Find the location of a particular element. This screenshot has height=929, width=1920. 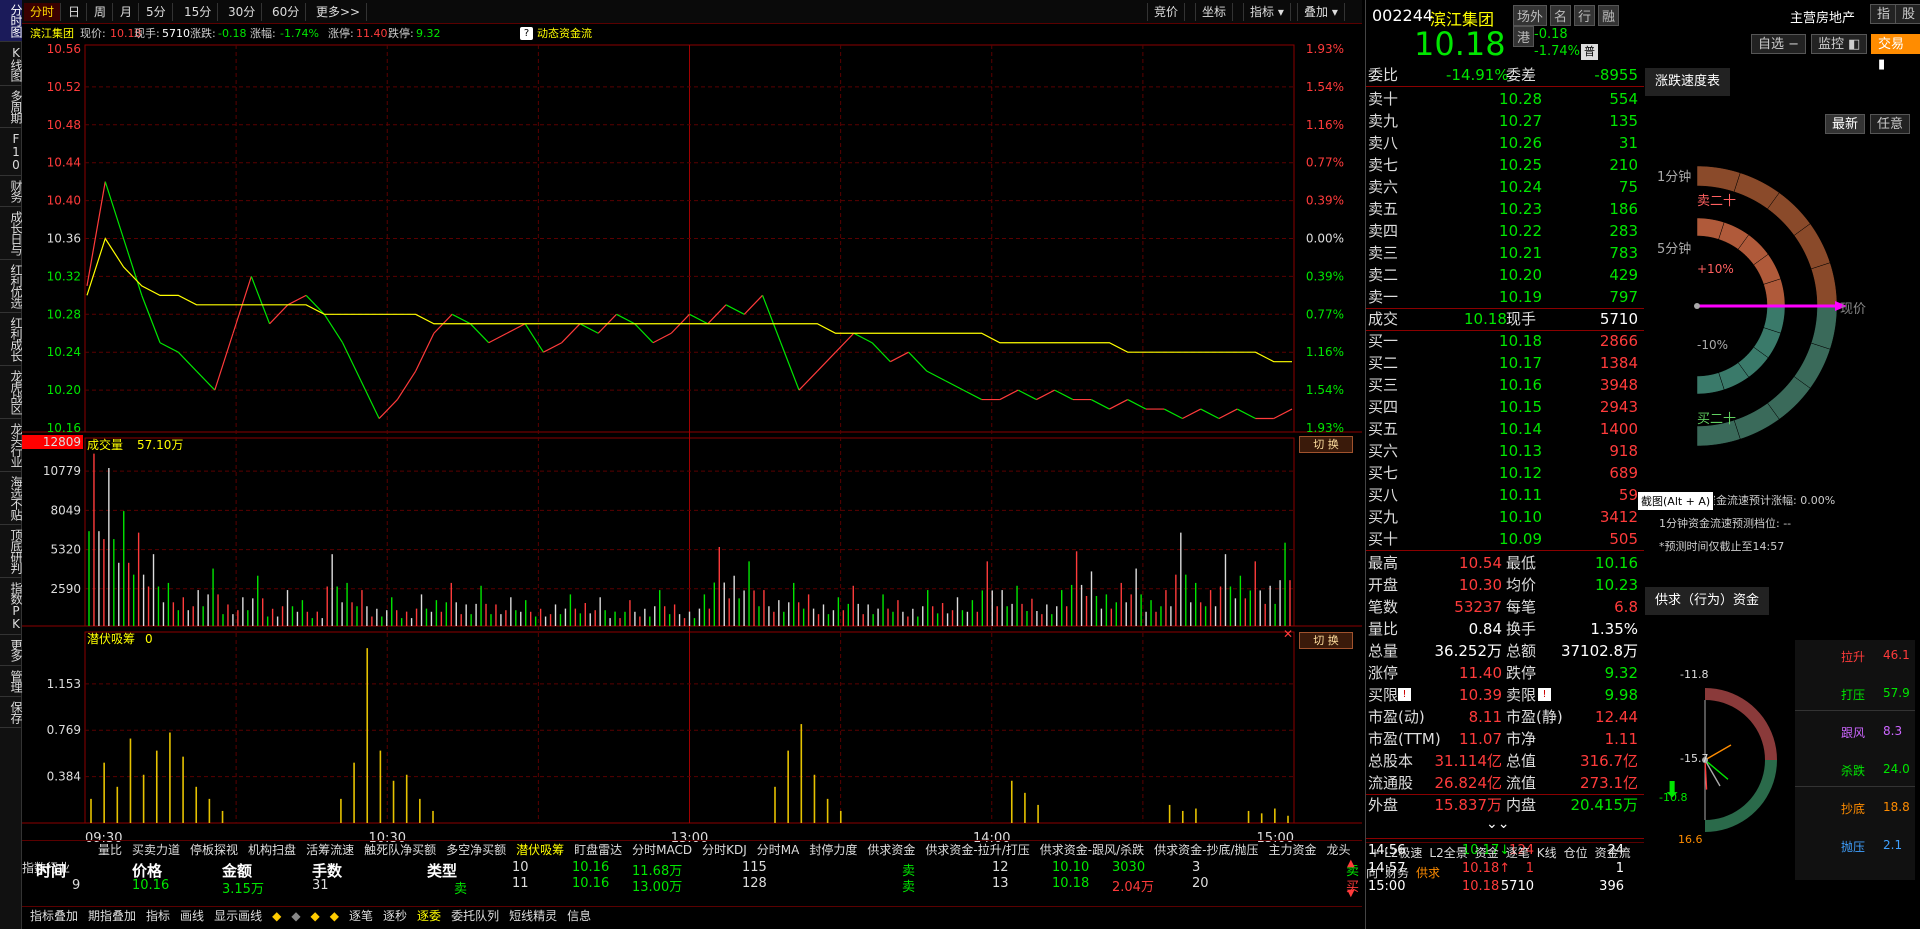

leftbar-item: 红利成长 is located at coordinates (11, 339).